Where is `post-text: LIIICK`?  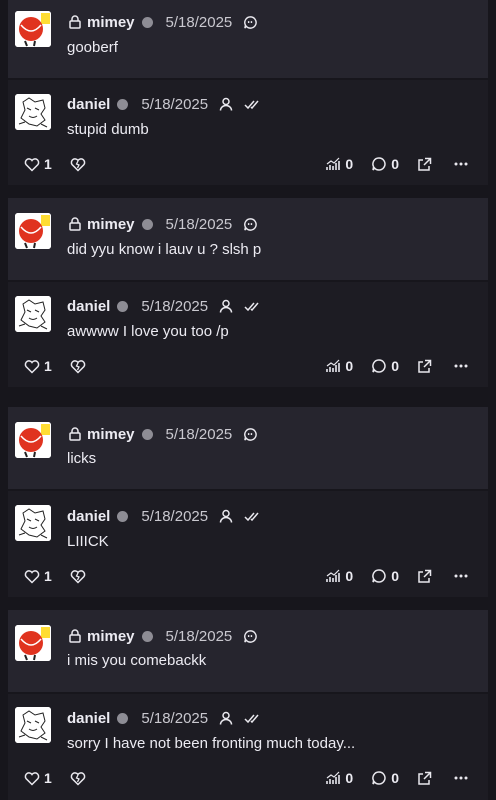
post-text: LIIICK is located at coordinates (88, 541).